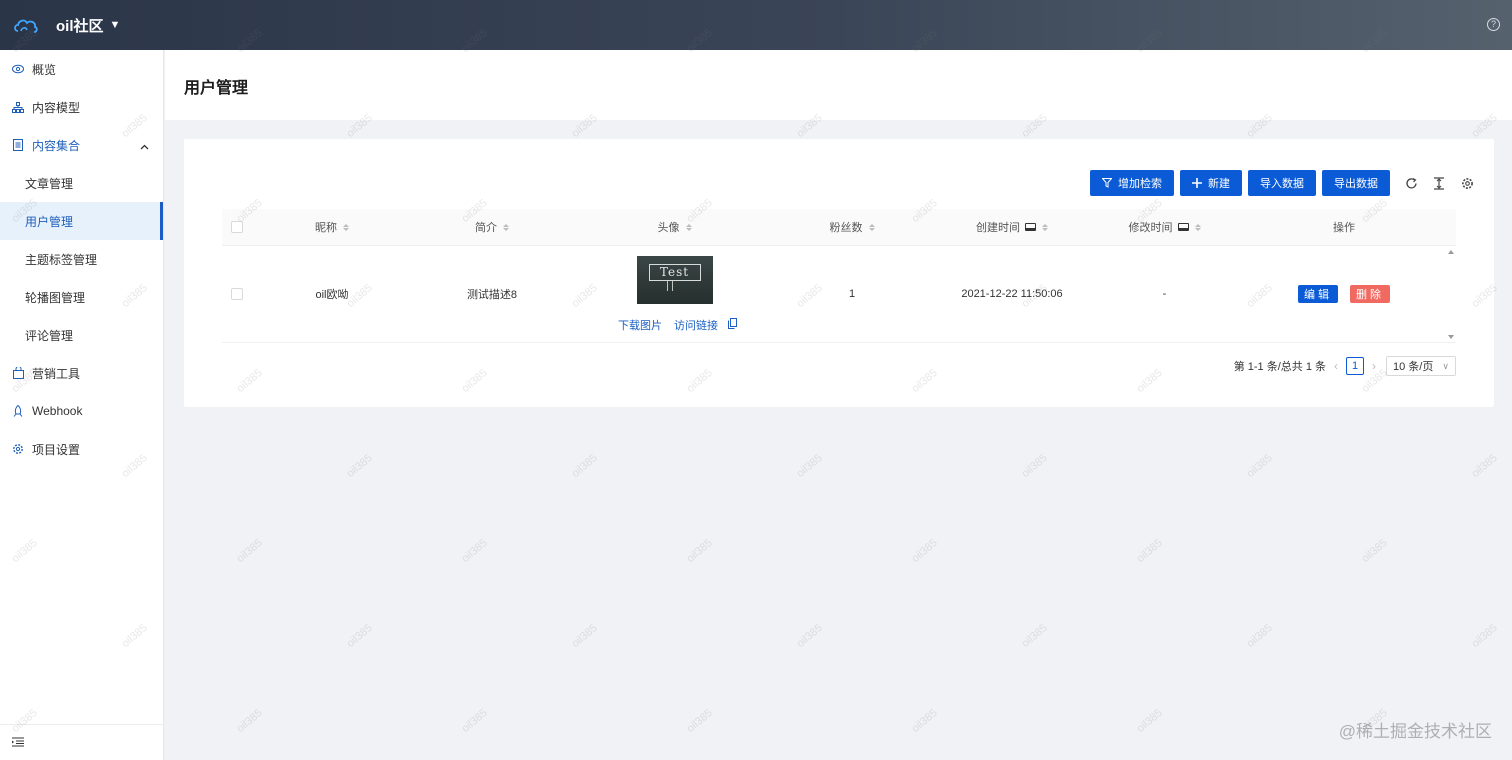 The image size is (1512, 760). I want to click on add-search-button: 增加检索, so click(1132, 183).